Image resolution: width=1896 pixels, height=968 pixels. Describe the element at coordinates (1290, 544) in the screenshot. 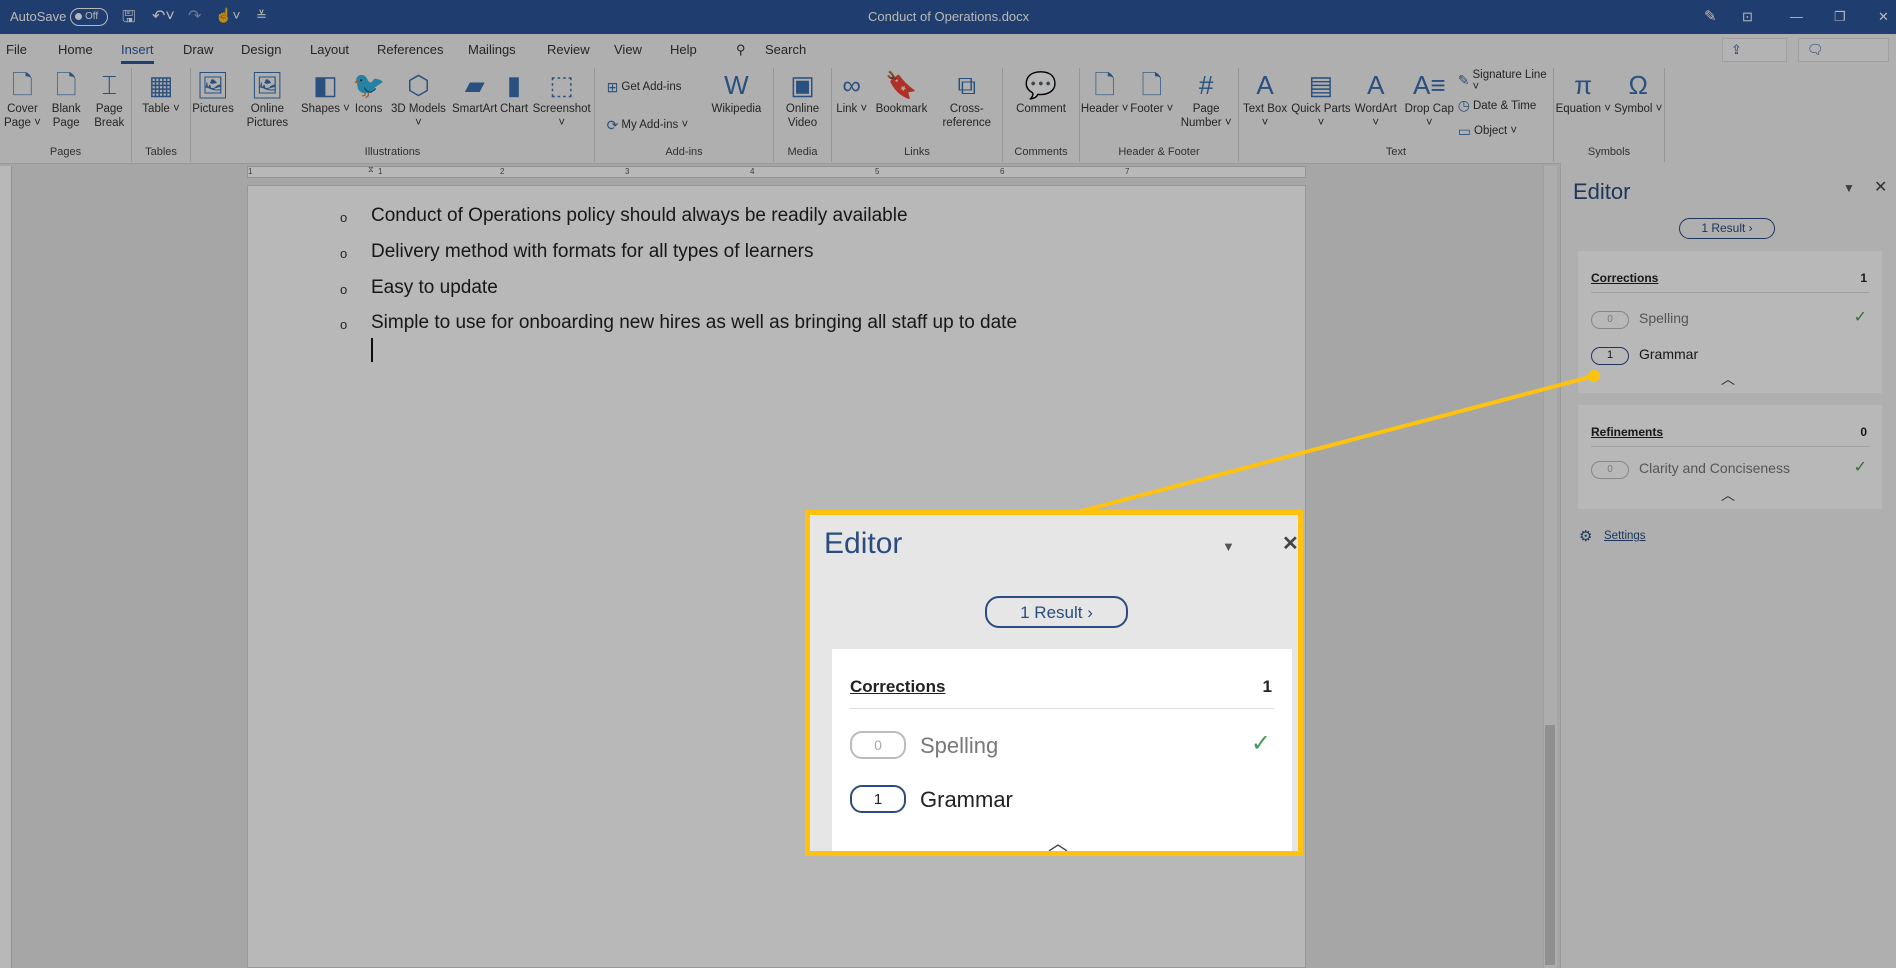

I see `callout-close-icon: ✕` at that location.